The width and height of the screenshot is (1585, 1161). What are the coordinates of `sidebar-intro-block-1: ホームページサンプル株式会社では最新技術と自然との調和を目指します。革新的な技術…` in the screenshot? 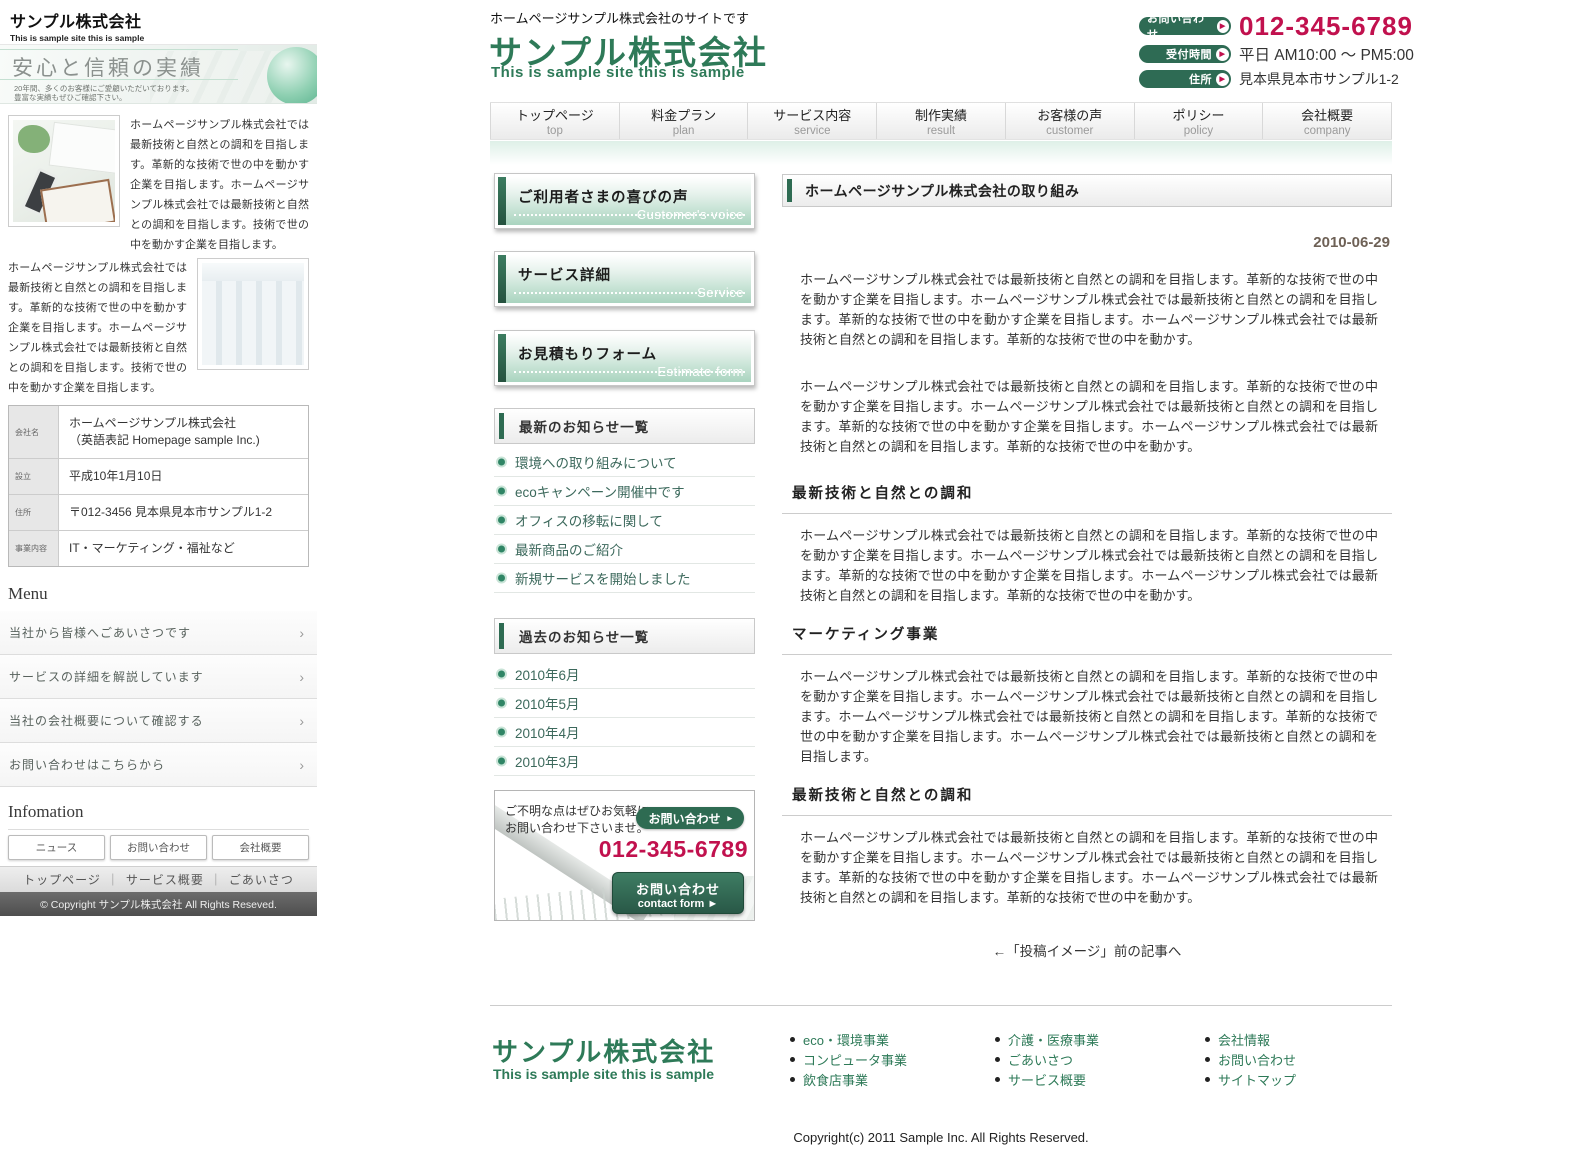 It's located at (158, 185).